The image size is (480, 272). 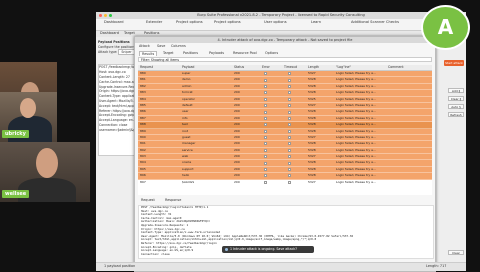 I want to click on cell-payload: user, so click(x=185, y=111).